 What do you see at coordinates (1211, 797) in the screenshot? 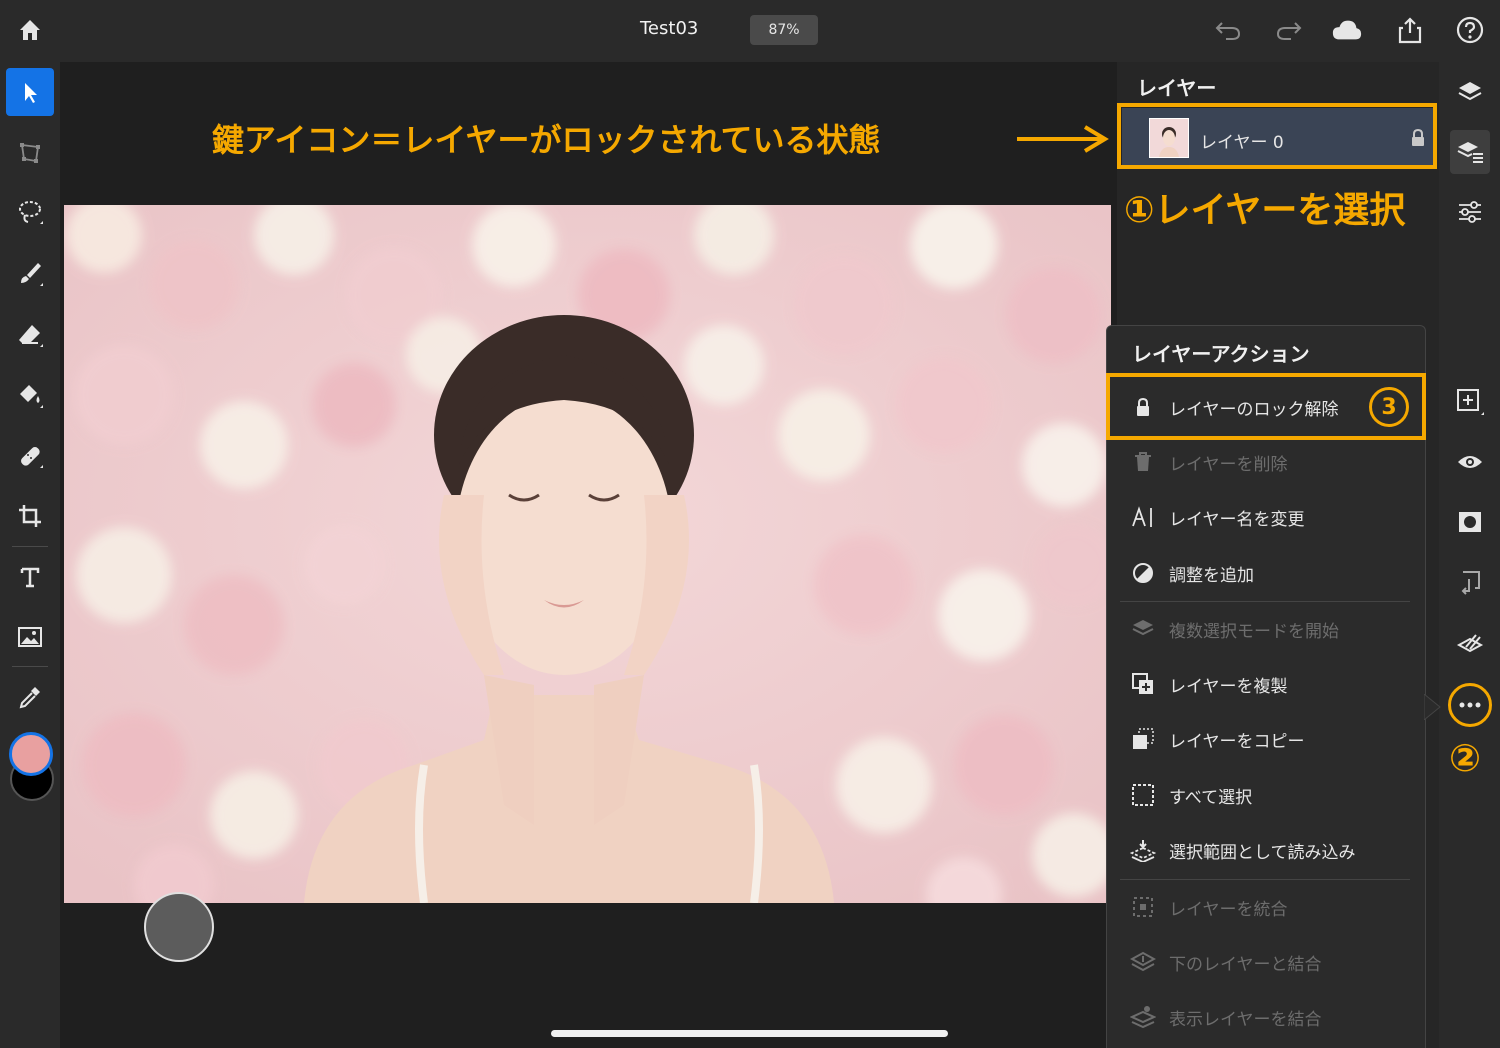
I see `menu-item-label: すべて選択` at bounding box center [1211, 797].